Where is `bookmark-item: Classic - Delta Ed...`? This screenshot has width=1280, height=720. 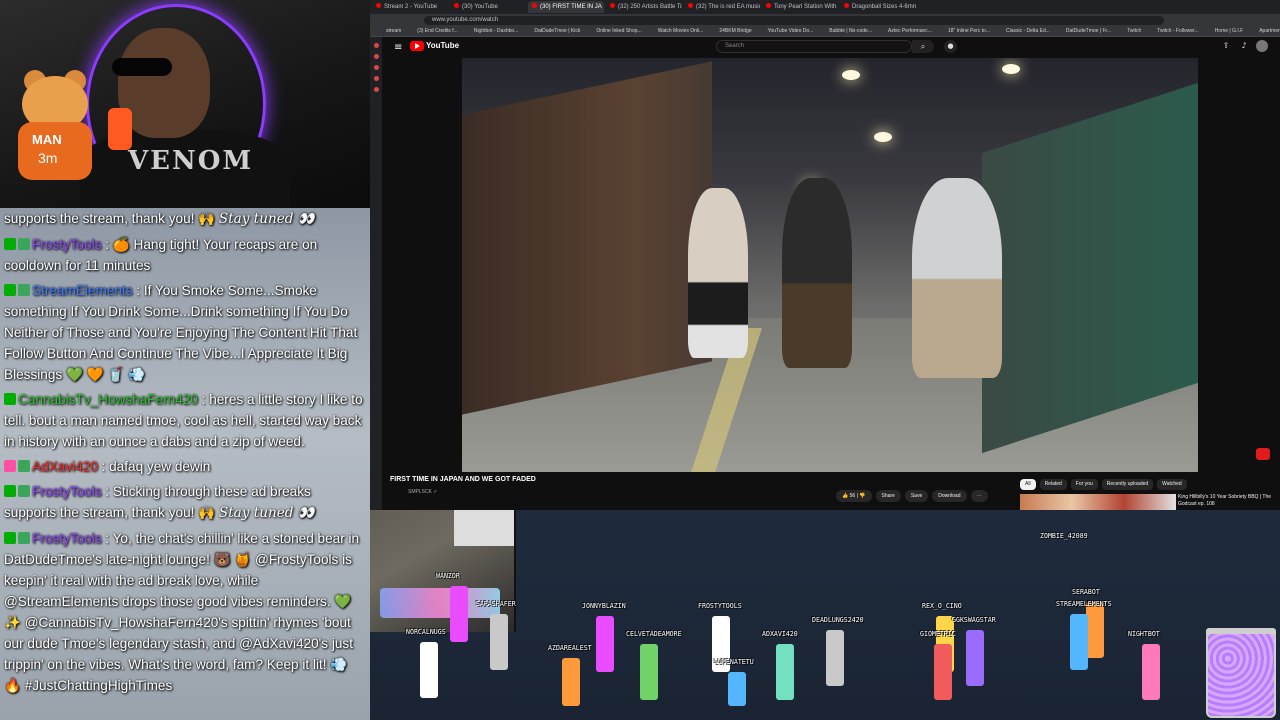
bookmark-item: Classic - Delta Ed... is located at coordinates (1028, 31).